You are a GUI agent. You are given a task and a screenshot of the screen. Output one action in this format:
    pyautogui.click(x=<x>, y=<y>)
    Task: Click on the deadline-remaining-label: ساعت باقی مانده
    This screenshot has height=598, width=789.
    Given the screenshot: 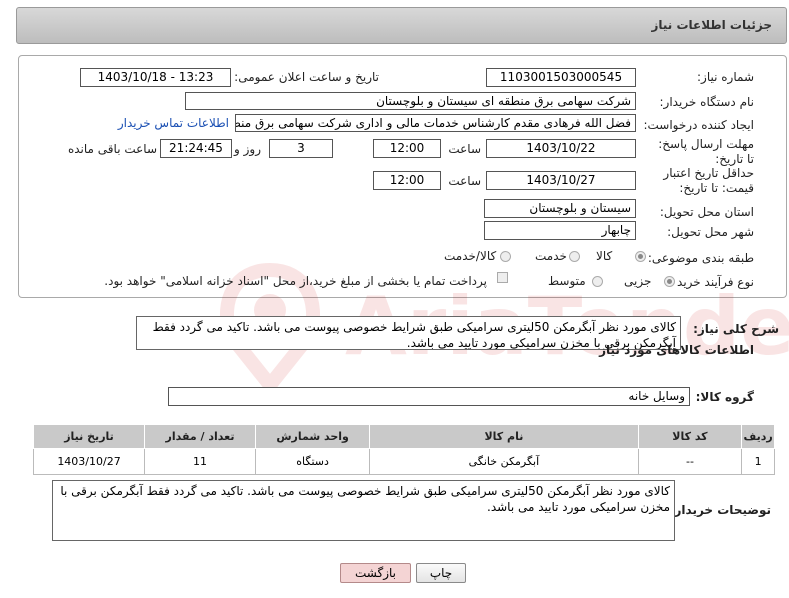 What is the action you would take?
    pyautogui.click(x=112, y=149)
    